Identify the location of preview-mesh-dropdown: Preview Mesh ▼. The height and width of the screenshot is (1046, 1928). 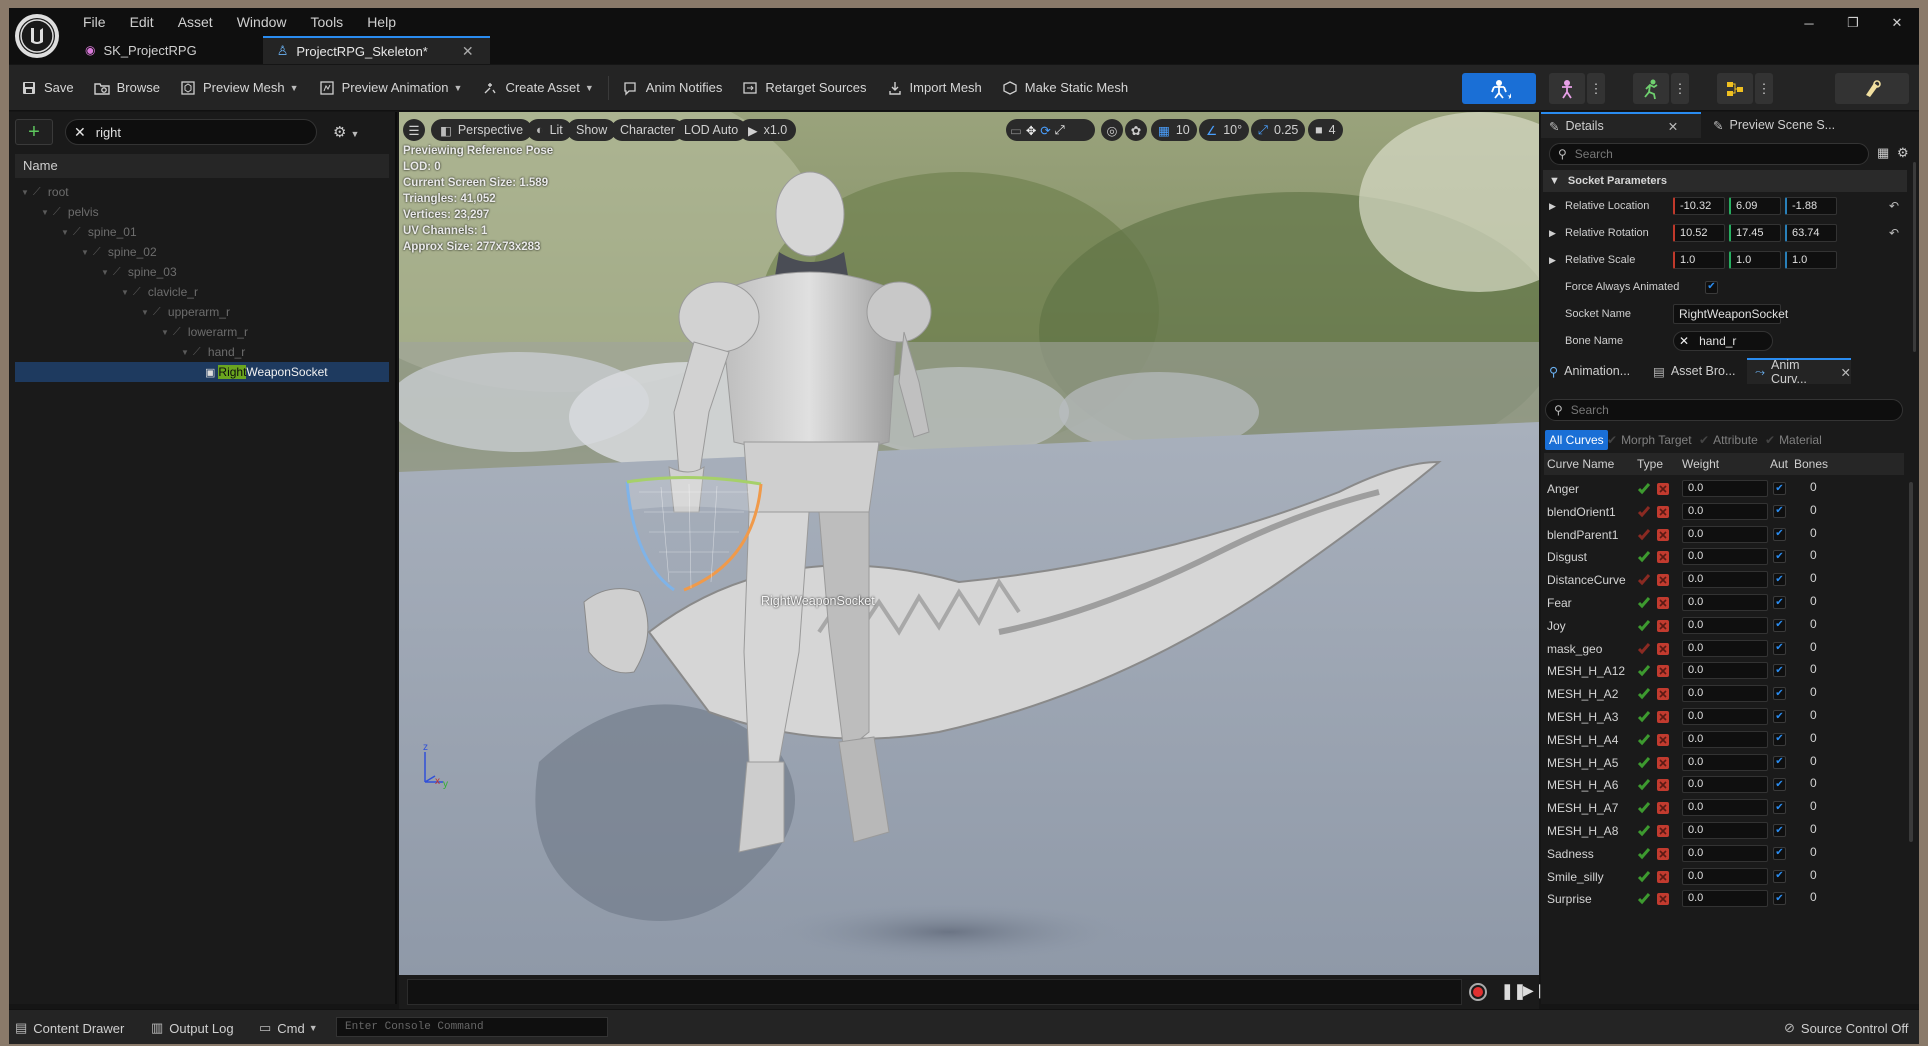
(239, 88).